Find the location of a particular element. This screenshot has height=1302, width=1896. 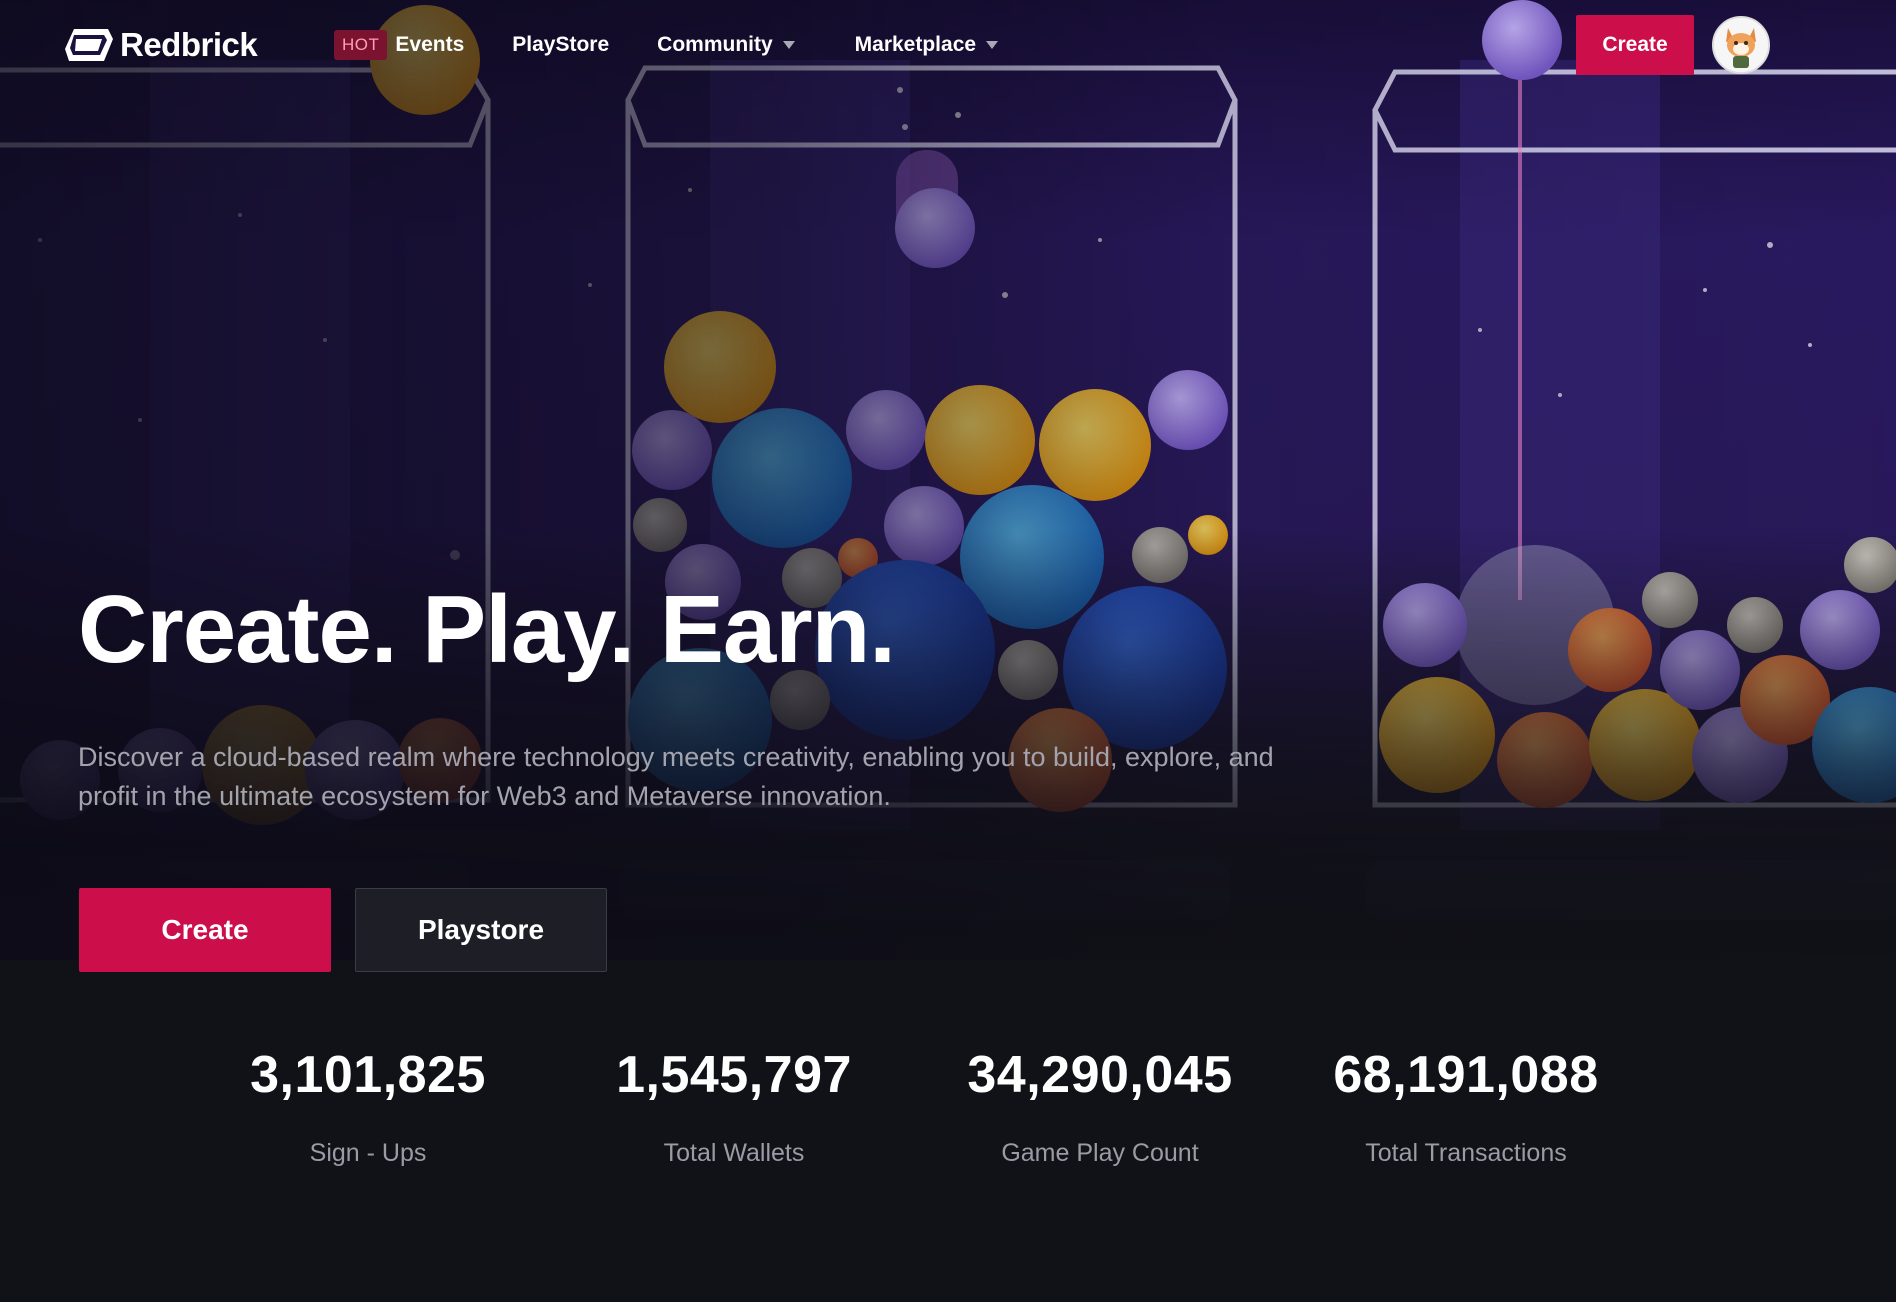

nav-item-playstore: PlayStore is located at coordinates (560, 45).